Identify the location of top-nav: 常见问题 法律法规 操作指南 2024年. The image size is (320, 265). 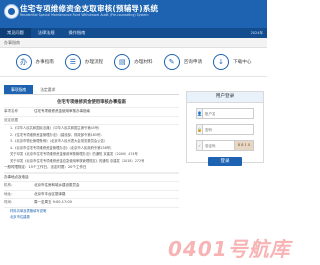
(133, 33).